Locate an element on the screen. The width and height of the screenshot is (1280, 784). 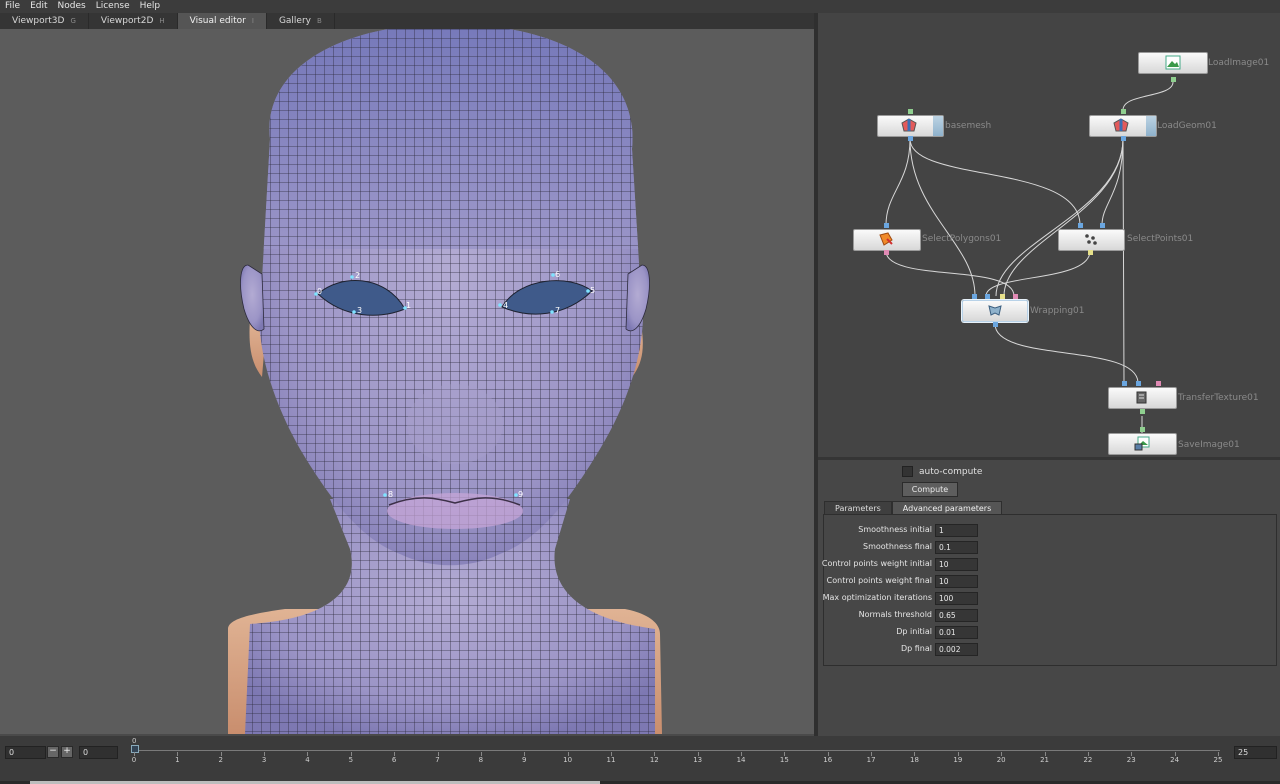
decrement-button: − is located at coordinates (53, 752).